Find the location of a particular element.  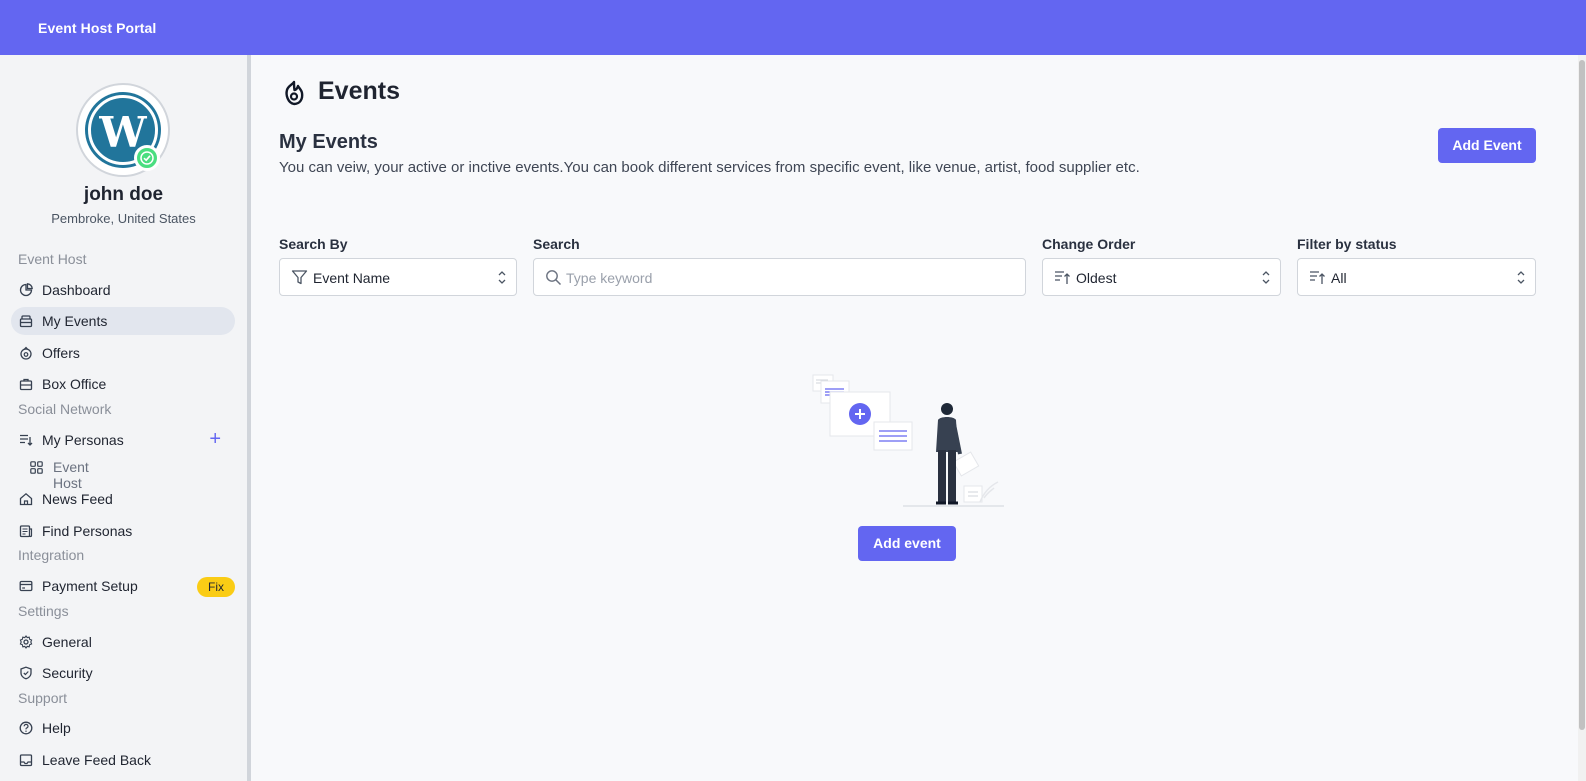

sidebar-item-my-personas: My Personas + is located at coordinates (123, 440).